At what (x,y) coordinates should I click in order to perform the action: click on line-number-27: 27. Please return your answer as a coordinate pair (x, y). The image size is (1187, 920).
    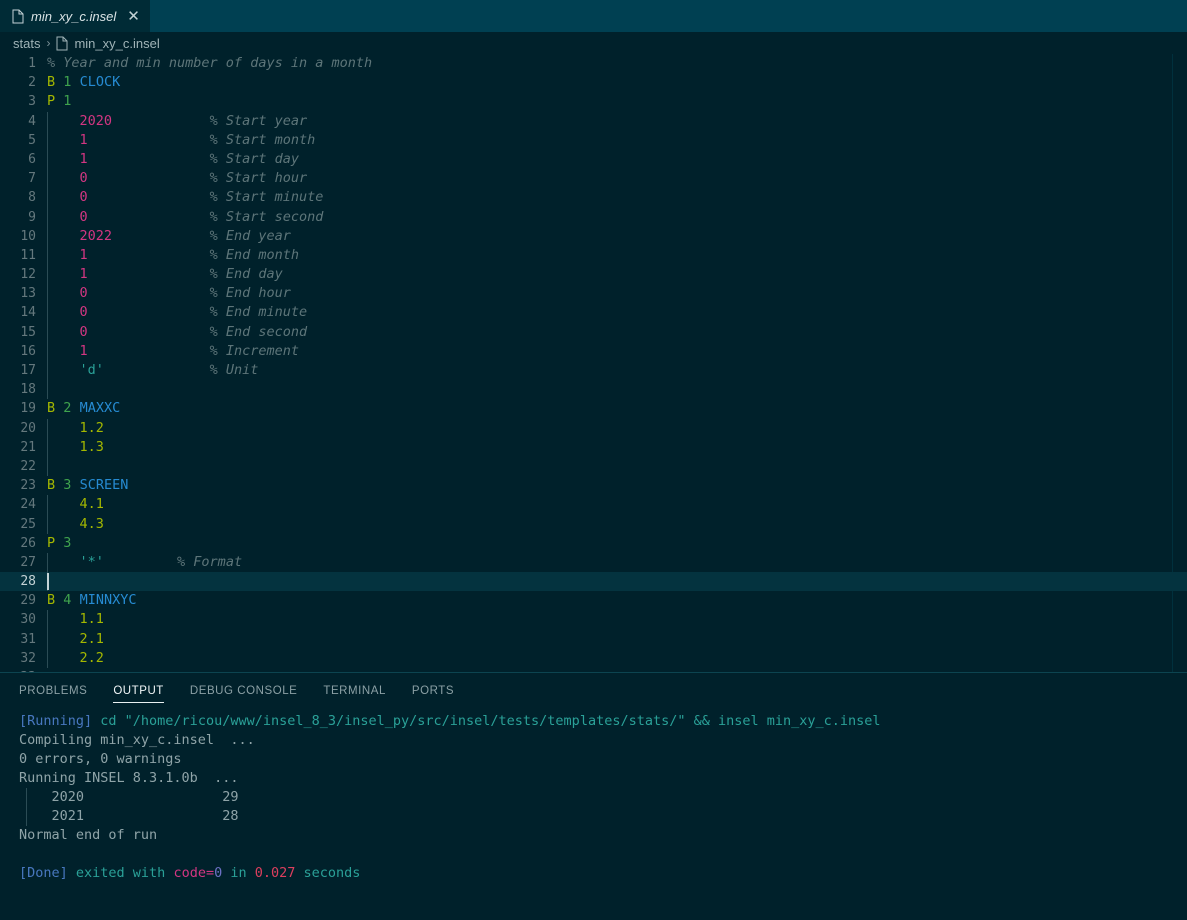
    Looking at the image, I should click on (28, 562).